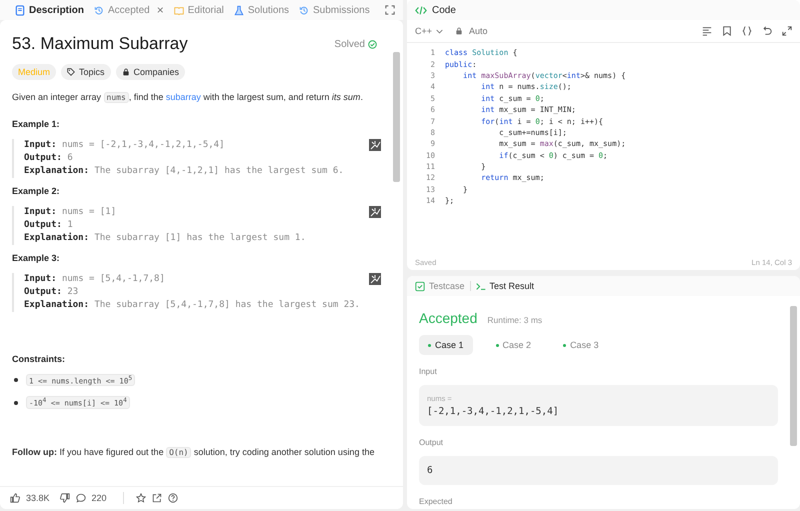 The width and height of the screenshot is (800, 511). I want to click on example-explanation-text: Explanation: The subarray [1] has the largest sum 1., so click(165, 238).